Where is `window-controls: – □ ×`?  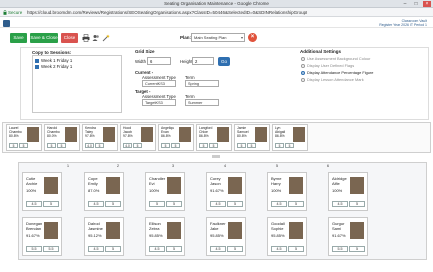
window-controls: – □ × is located at coordinates (416, 4).